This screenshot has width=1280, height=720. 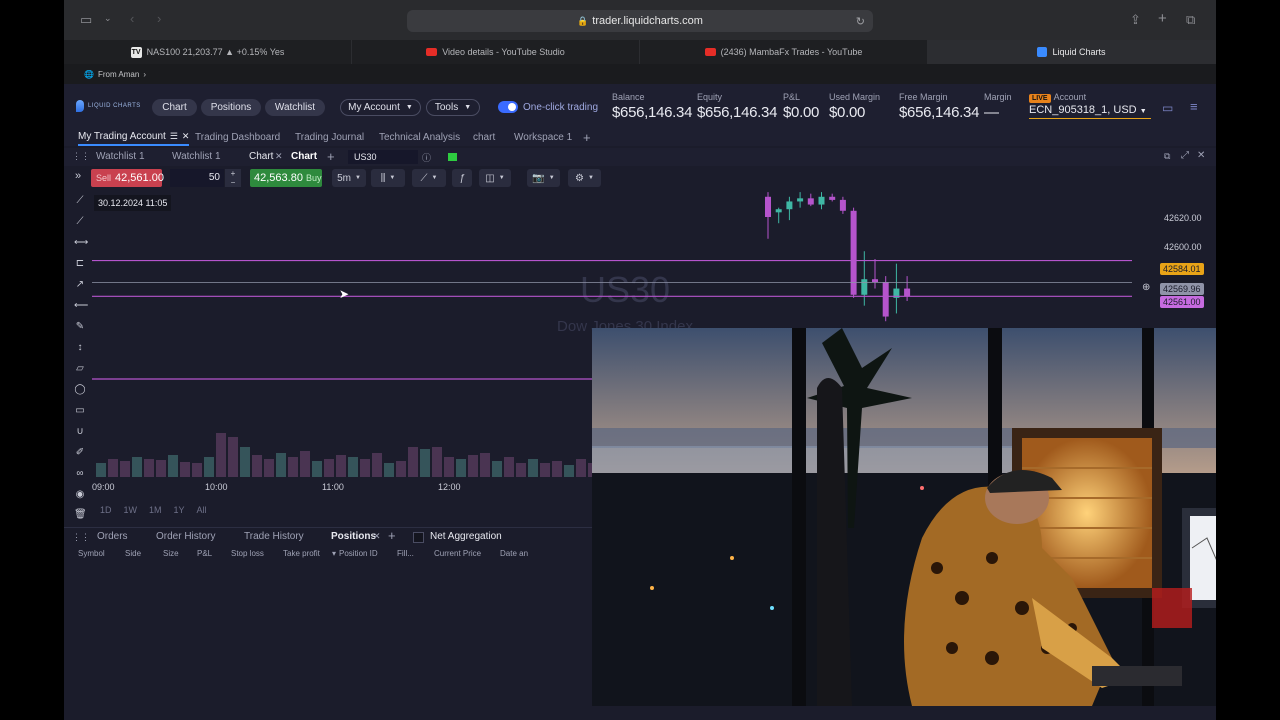 What do you see at coordinates (1190, 20) in the screenshot?
I see `tab-overview-icon: ⧉` at bounding box center [1190, 20].